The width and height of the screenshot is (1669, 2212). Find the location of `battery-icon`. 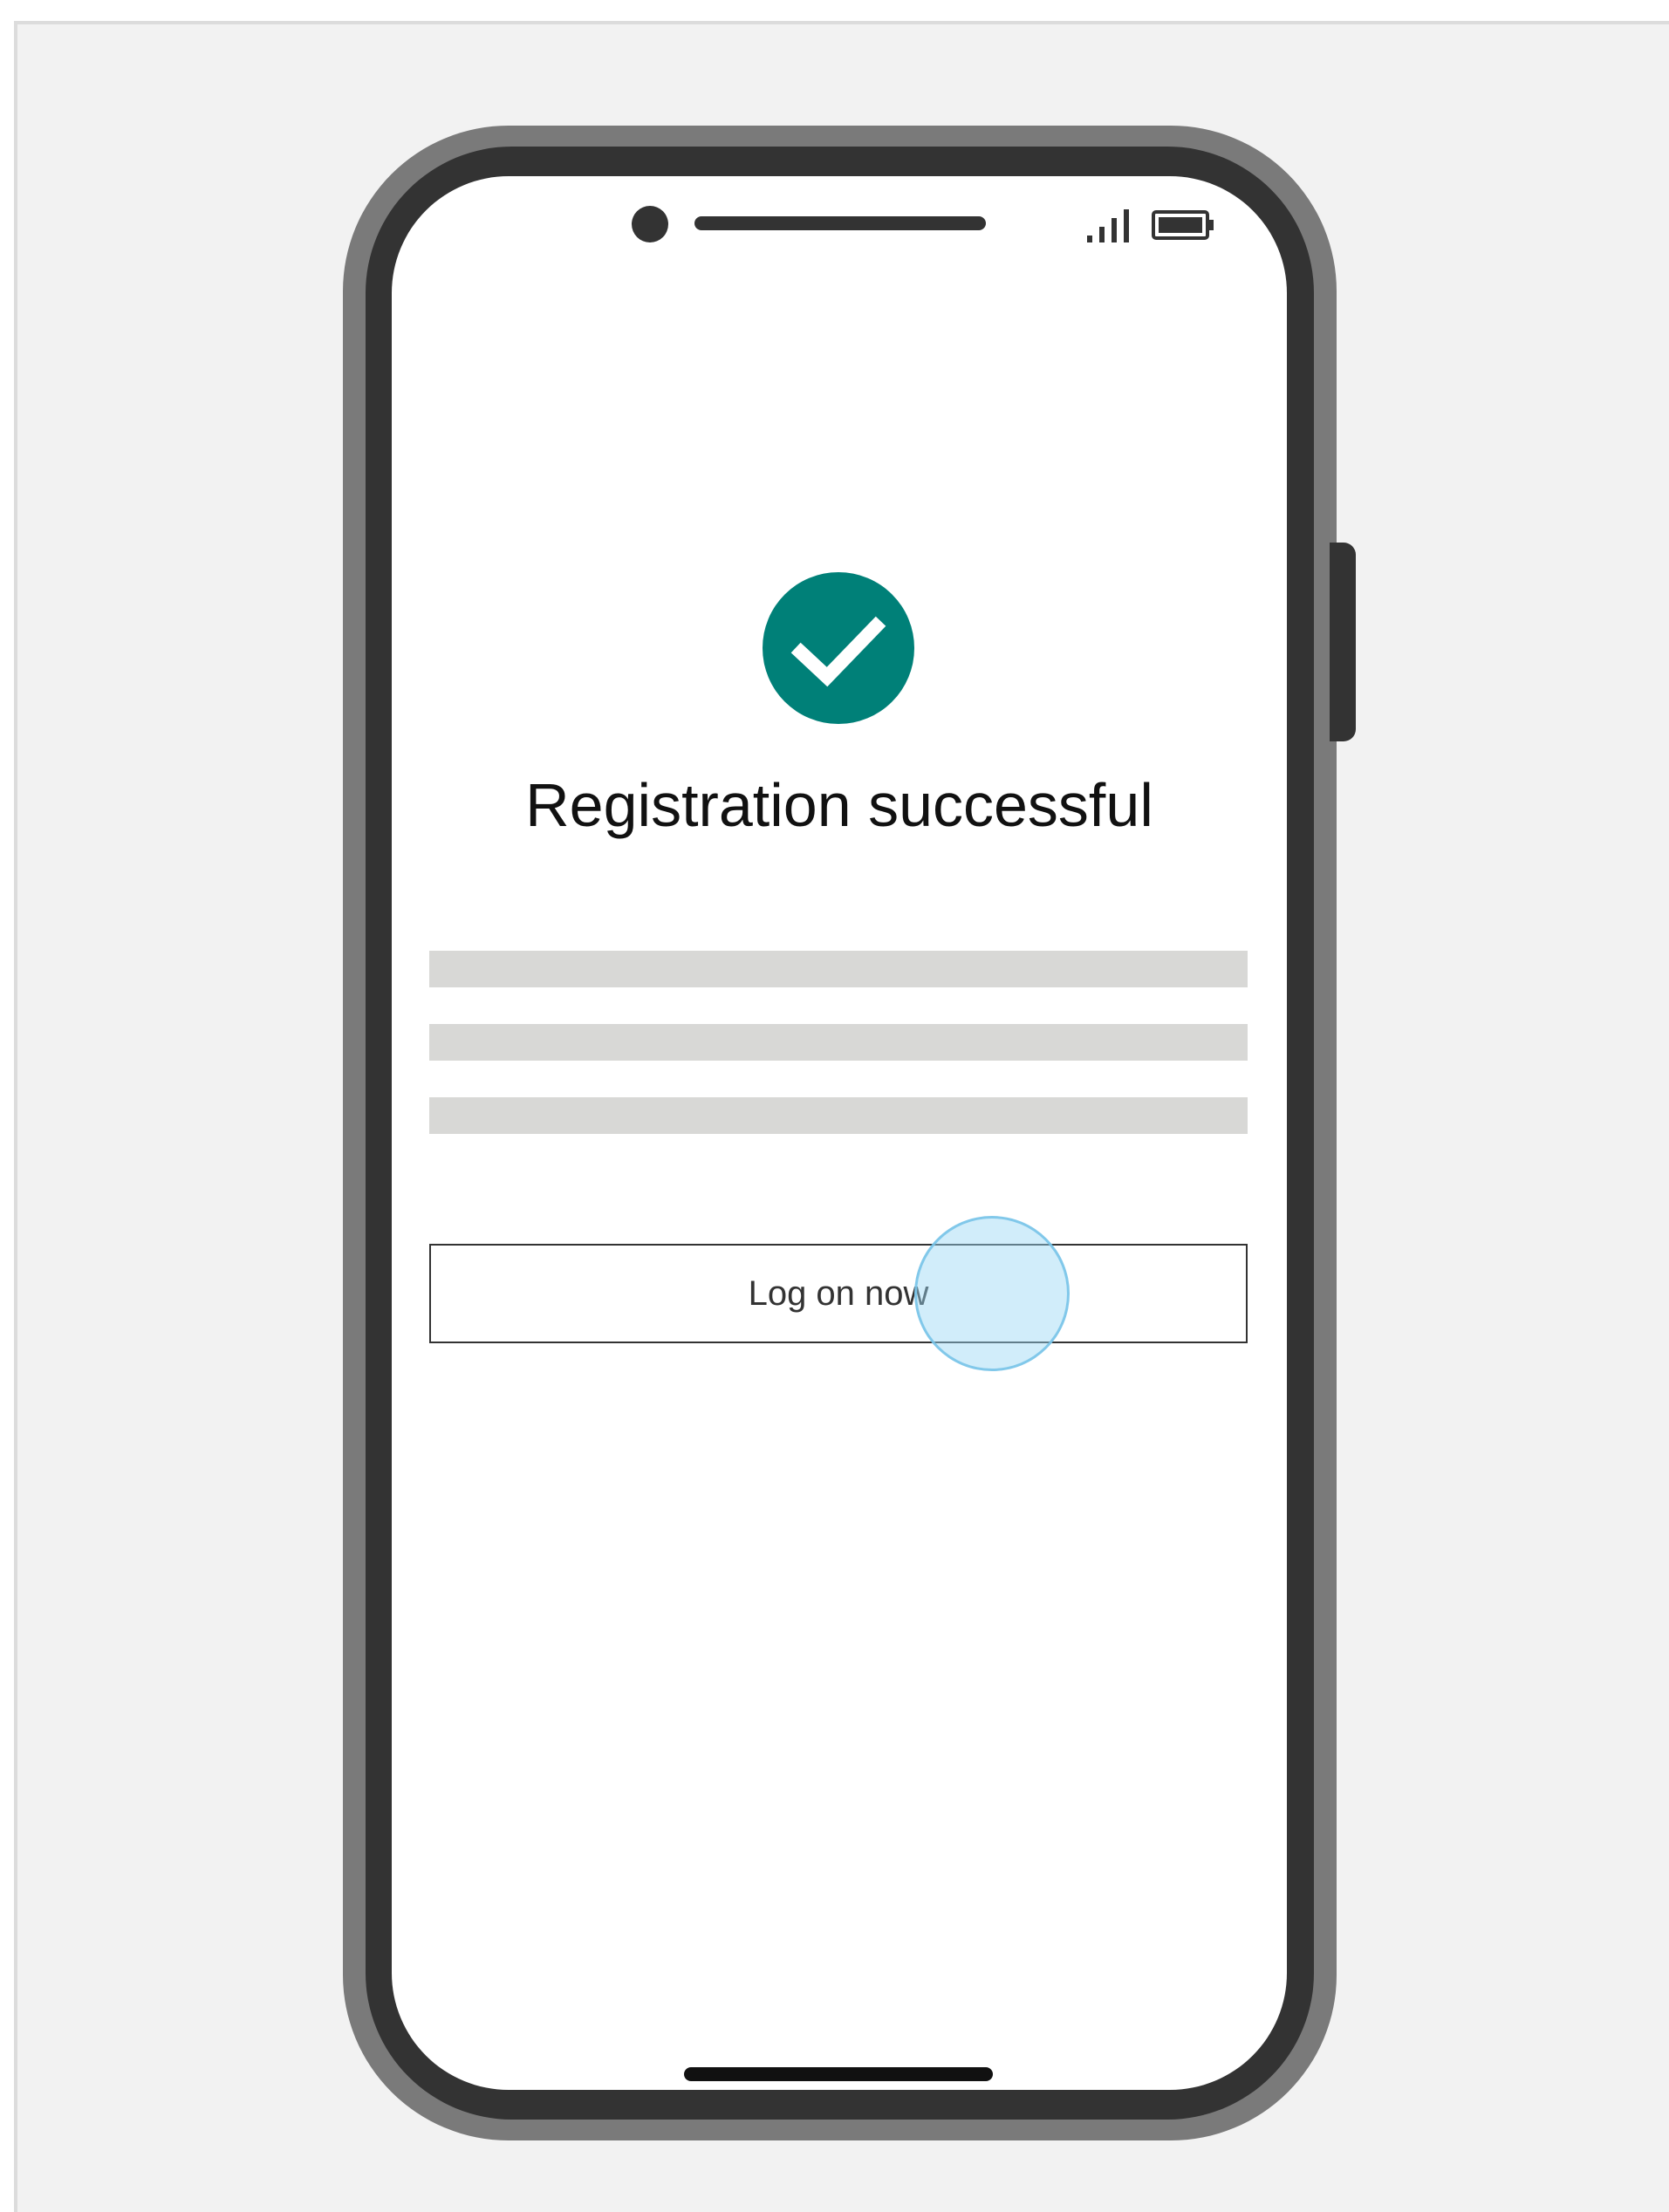

battery-icon is located at coordinates (1183, 225).